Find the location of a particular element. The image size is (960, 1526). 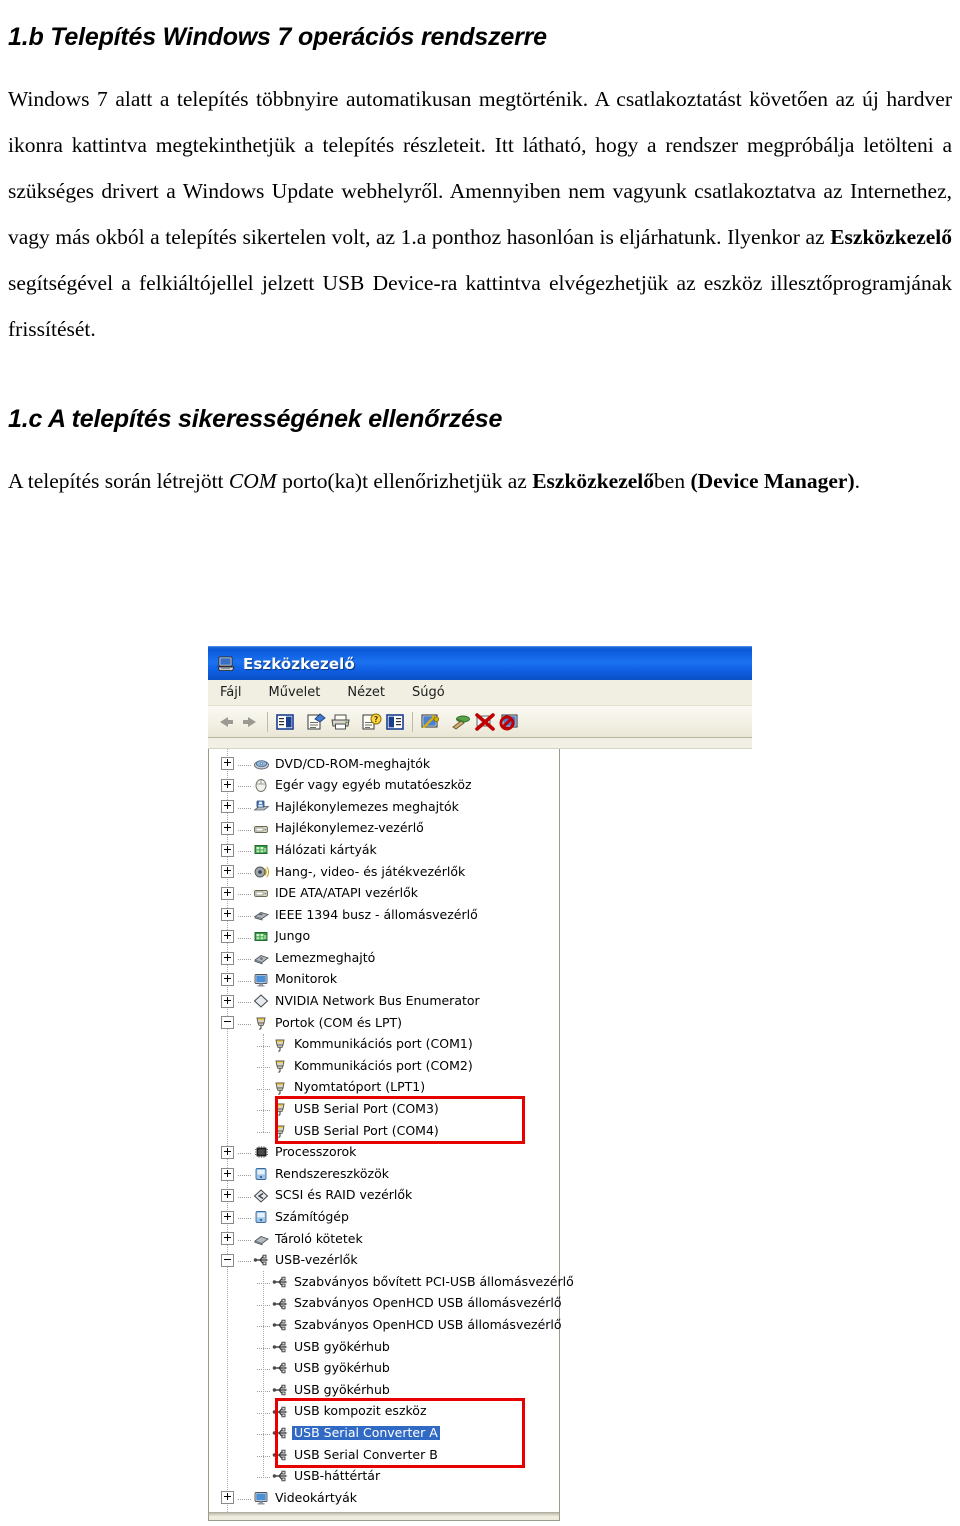

forward-arrow-icon is located at coordinates (250, 722).